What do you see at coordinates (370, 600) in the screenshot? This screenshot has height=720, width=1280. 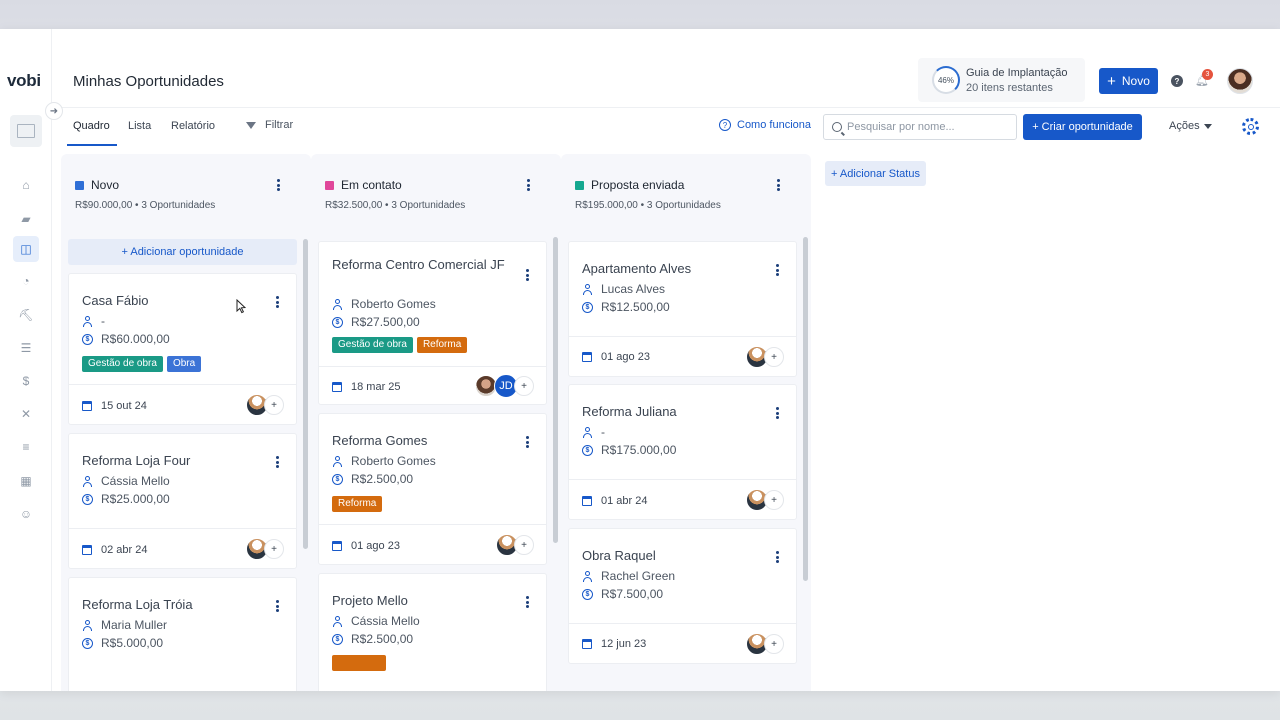 I see `card-title: Projeto Mello` at bounding box center [370, 600].